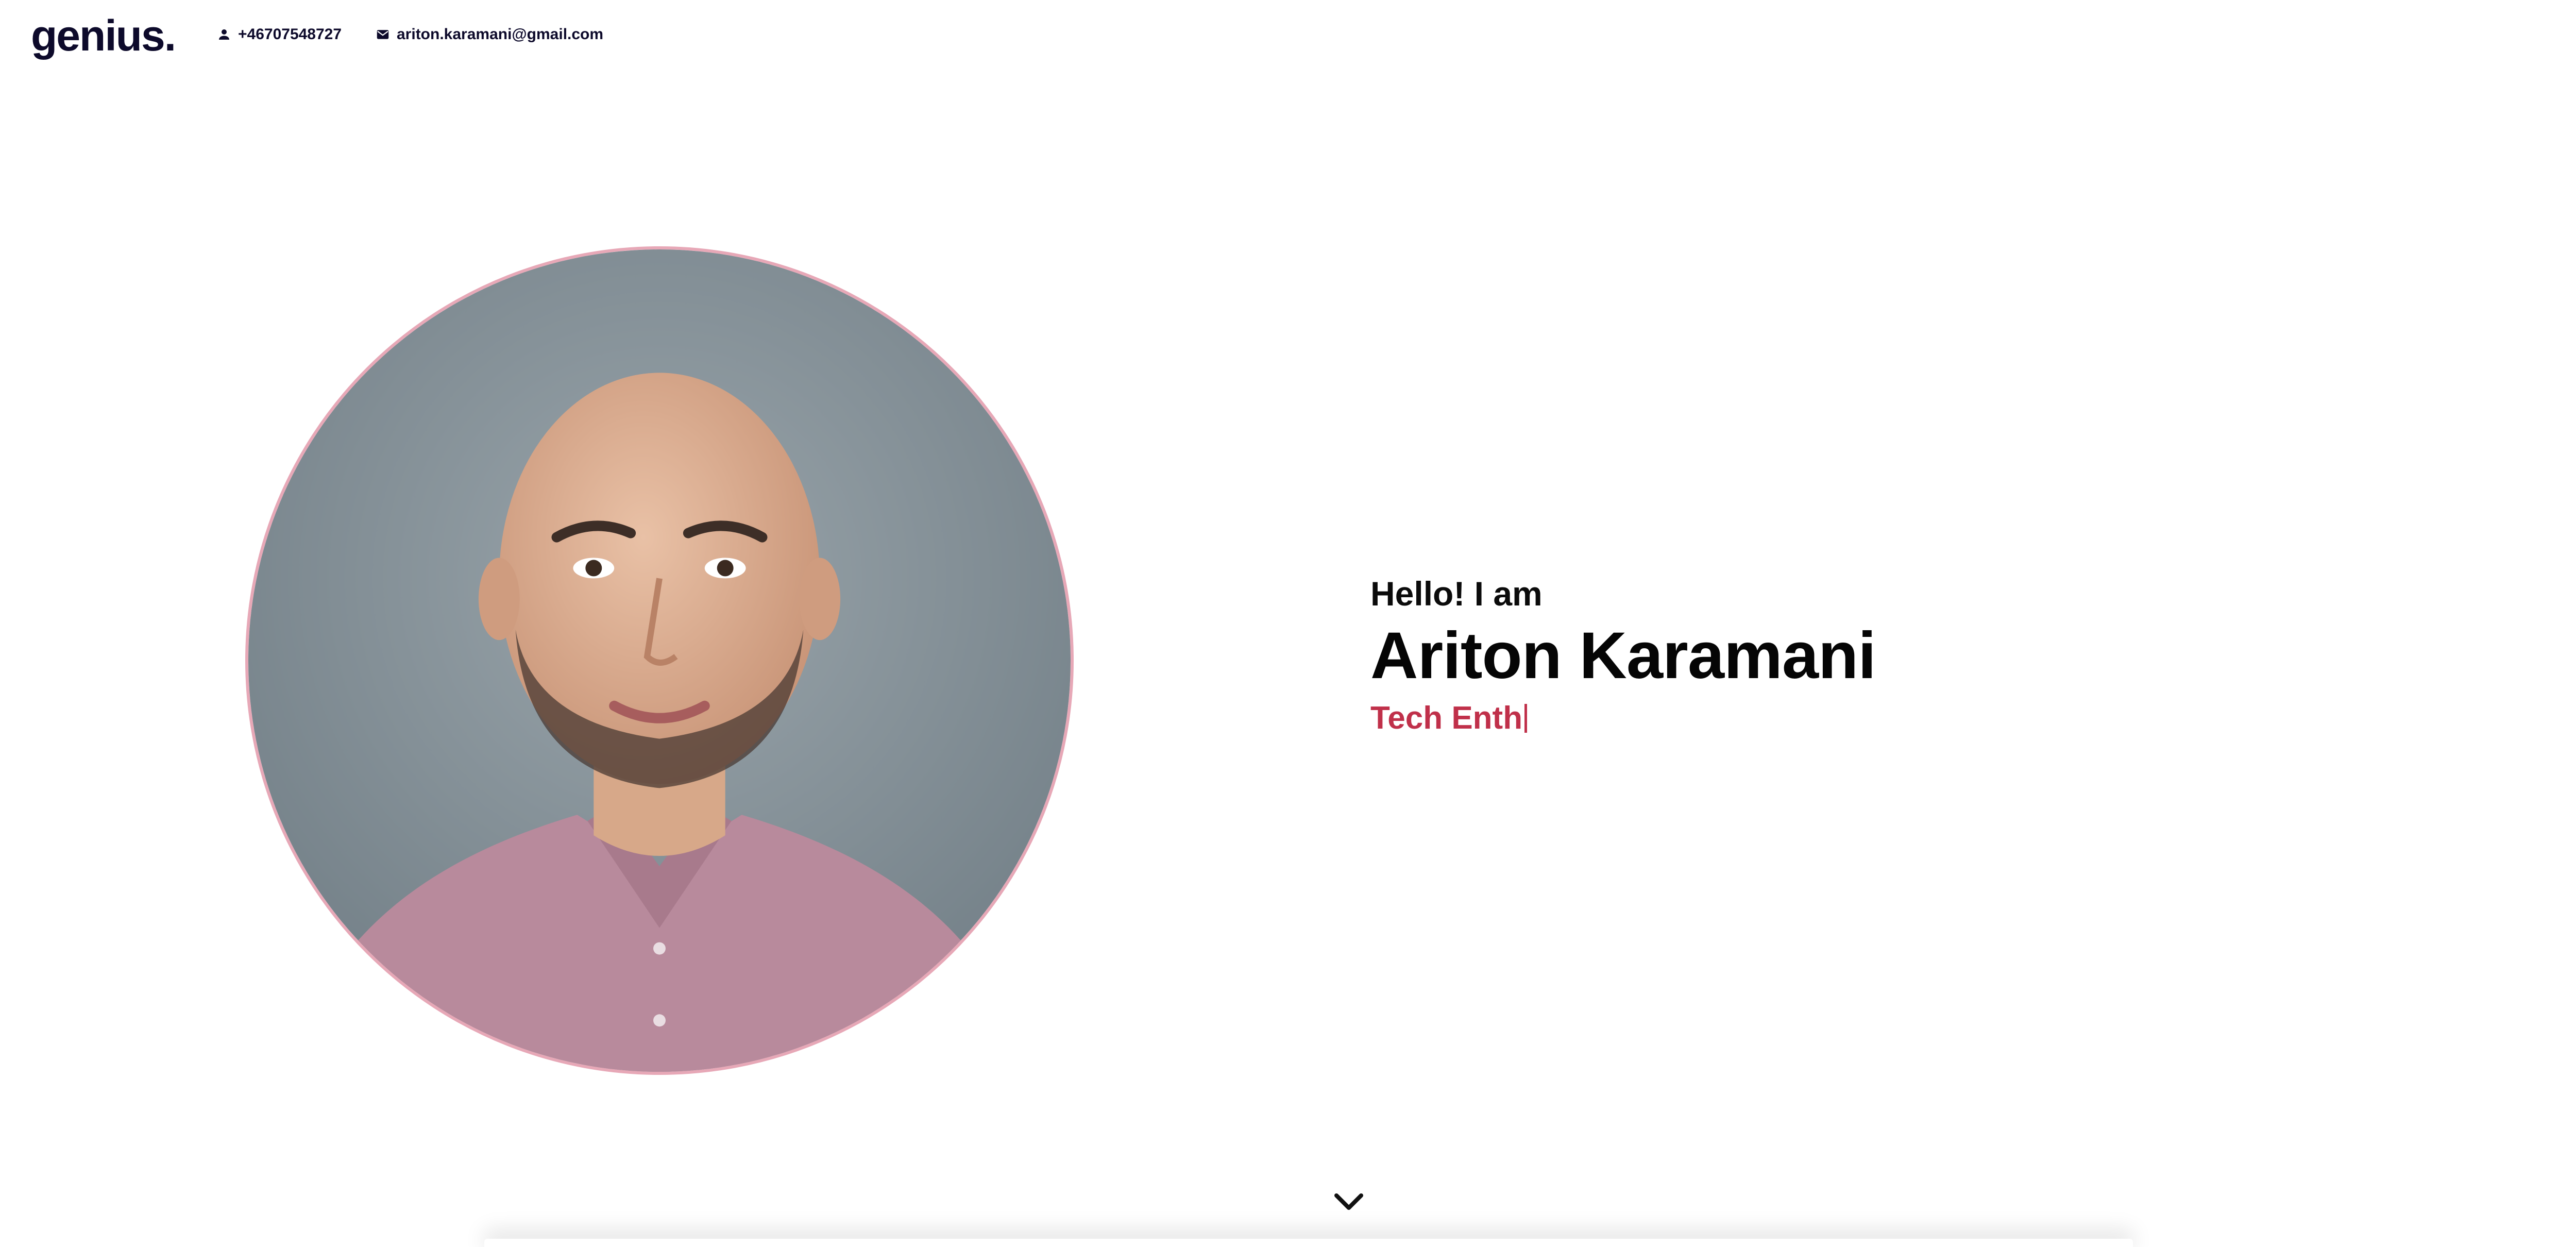 The image size is (2576, 1247). I want to click on typed-role-text: Tech Enth, so click(1446, 718).